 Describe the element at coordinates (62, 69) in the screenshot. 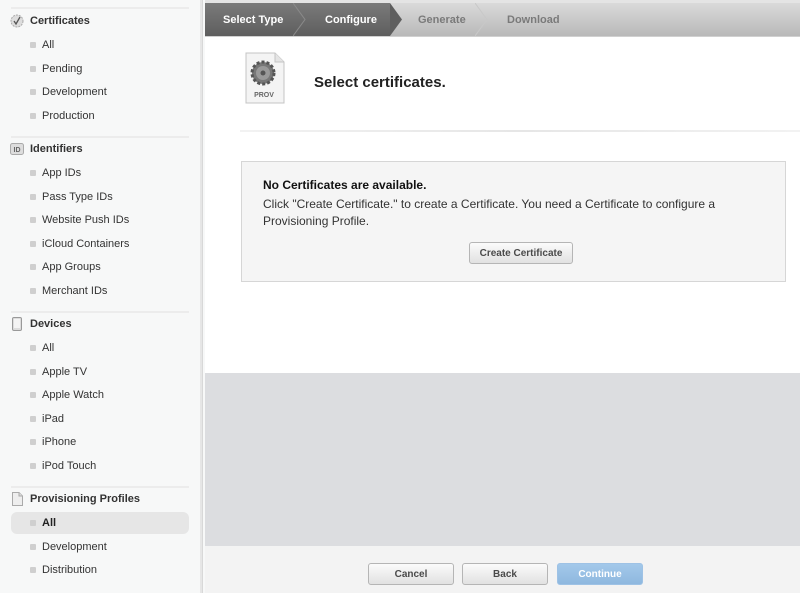

I see `sidebar-item-label: Pending` at that location.